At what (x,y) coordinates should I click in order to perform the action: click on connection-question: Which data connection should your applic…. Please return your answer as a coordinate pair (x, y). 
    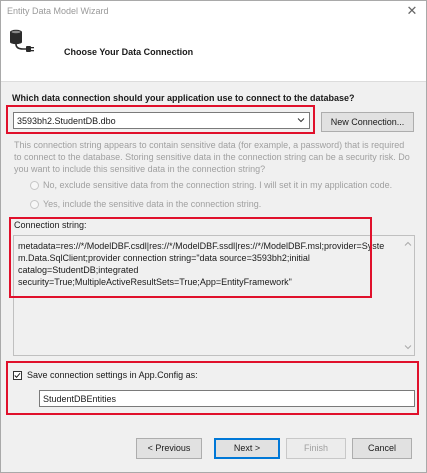
    Looking at the image, I should click on (183, 98).